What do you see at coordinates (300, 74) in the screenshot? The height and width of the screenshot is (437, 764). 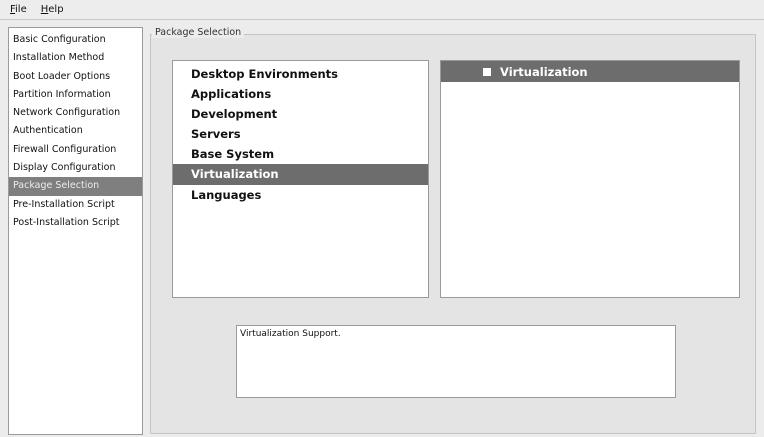 I see `package-group-item: Desktop Environments` at bounding box center [300, 74].